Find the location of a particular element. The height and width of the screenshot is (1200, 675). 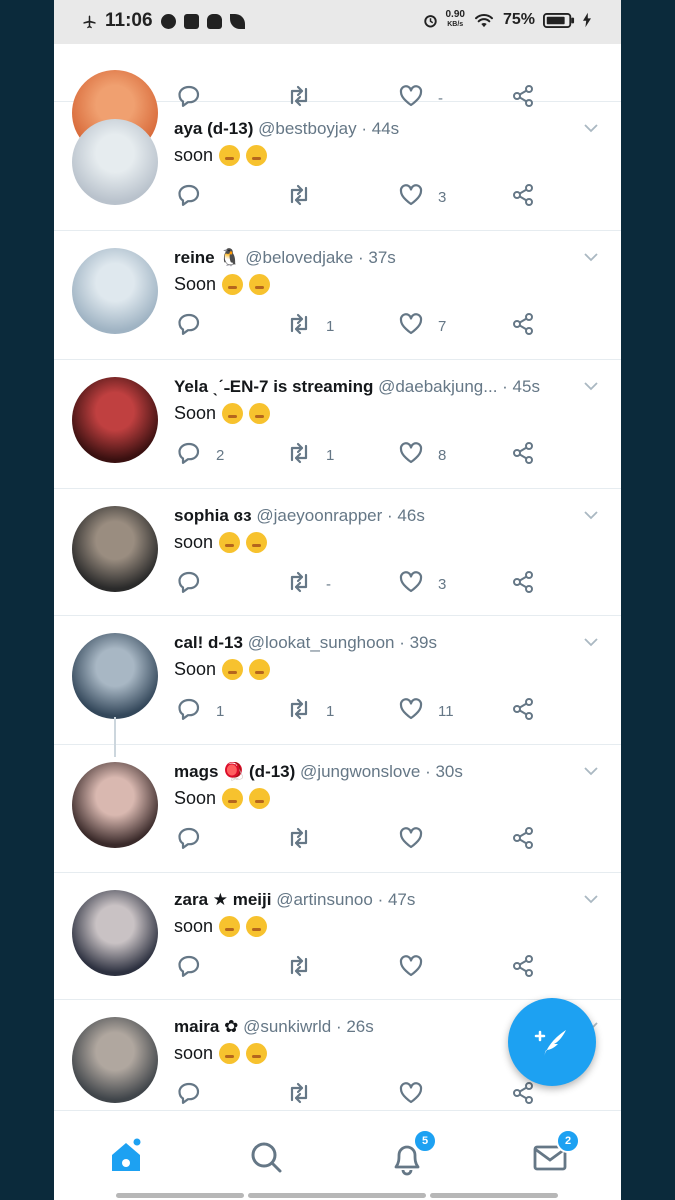

user-display-name: maira ✿ is located at coordinates (206, 1026).